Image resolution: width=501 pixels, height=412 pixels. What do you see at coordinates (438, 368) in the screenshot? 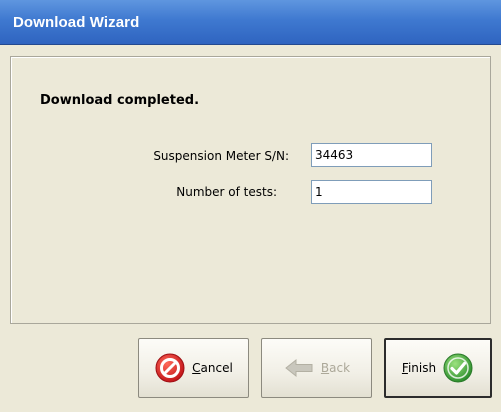
I see `finish-button: Finish` at bounding box center [438, 368].